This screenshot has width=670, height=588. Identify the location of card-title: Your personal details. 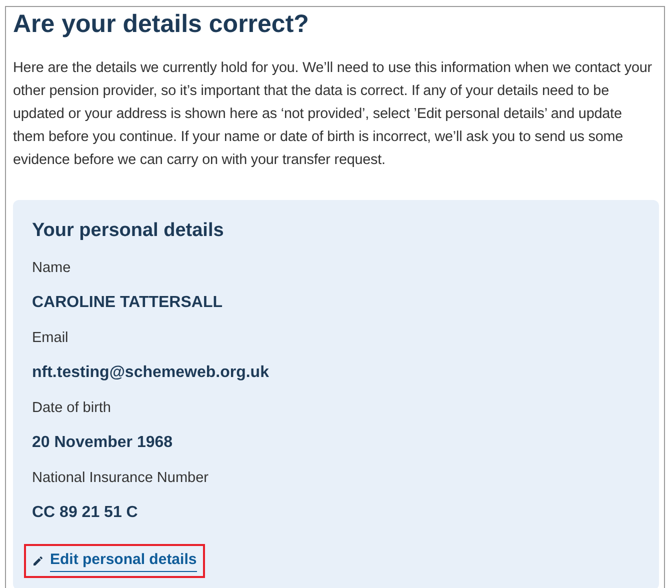
(128, 231).